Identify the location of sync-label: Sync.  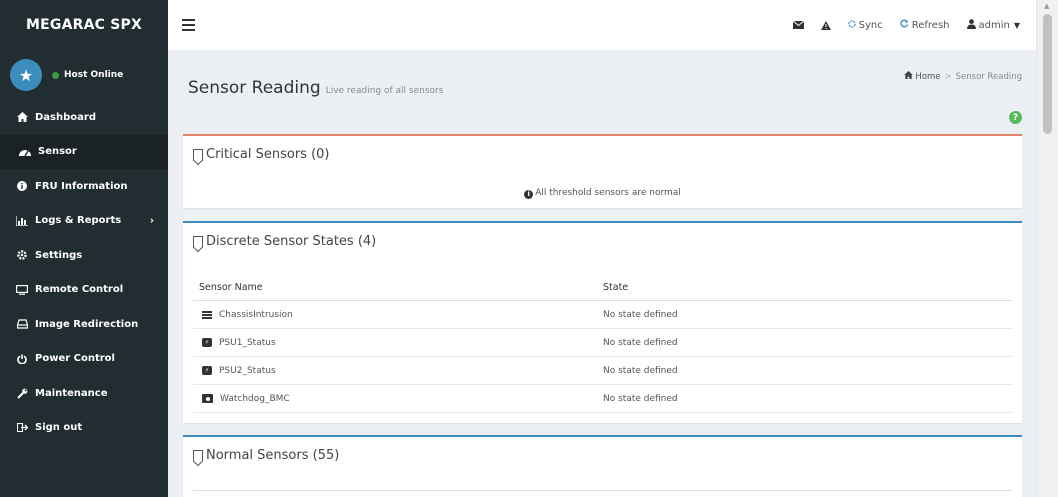
(870, 25).